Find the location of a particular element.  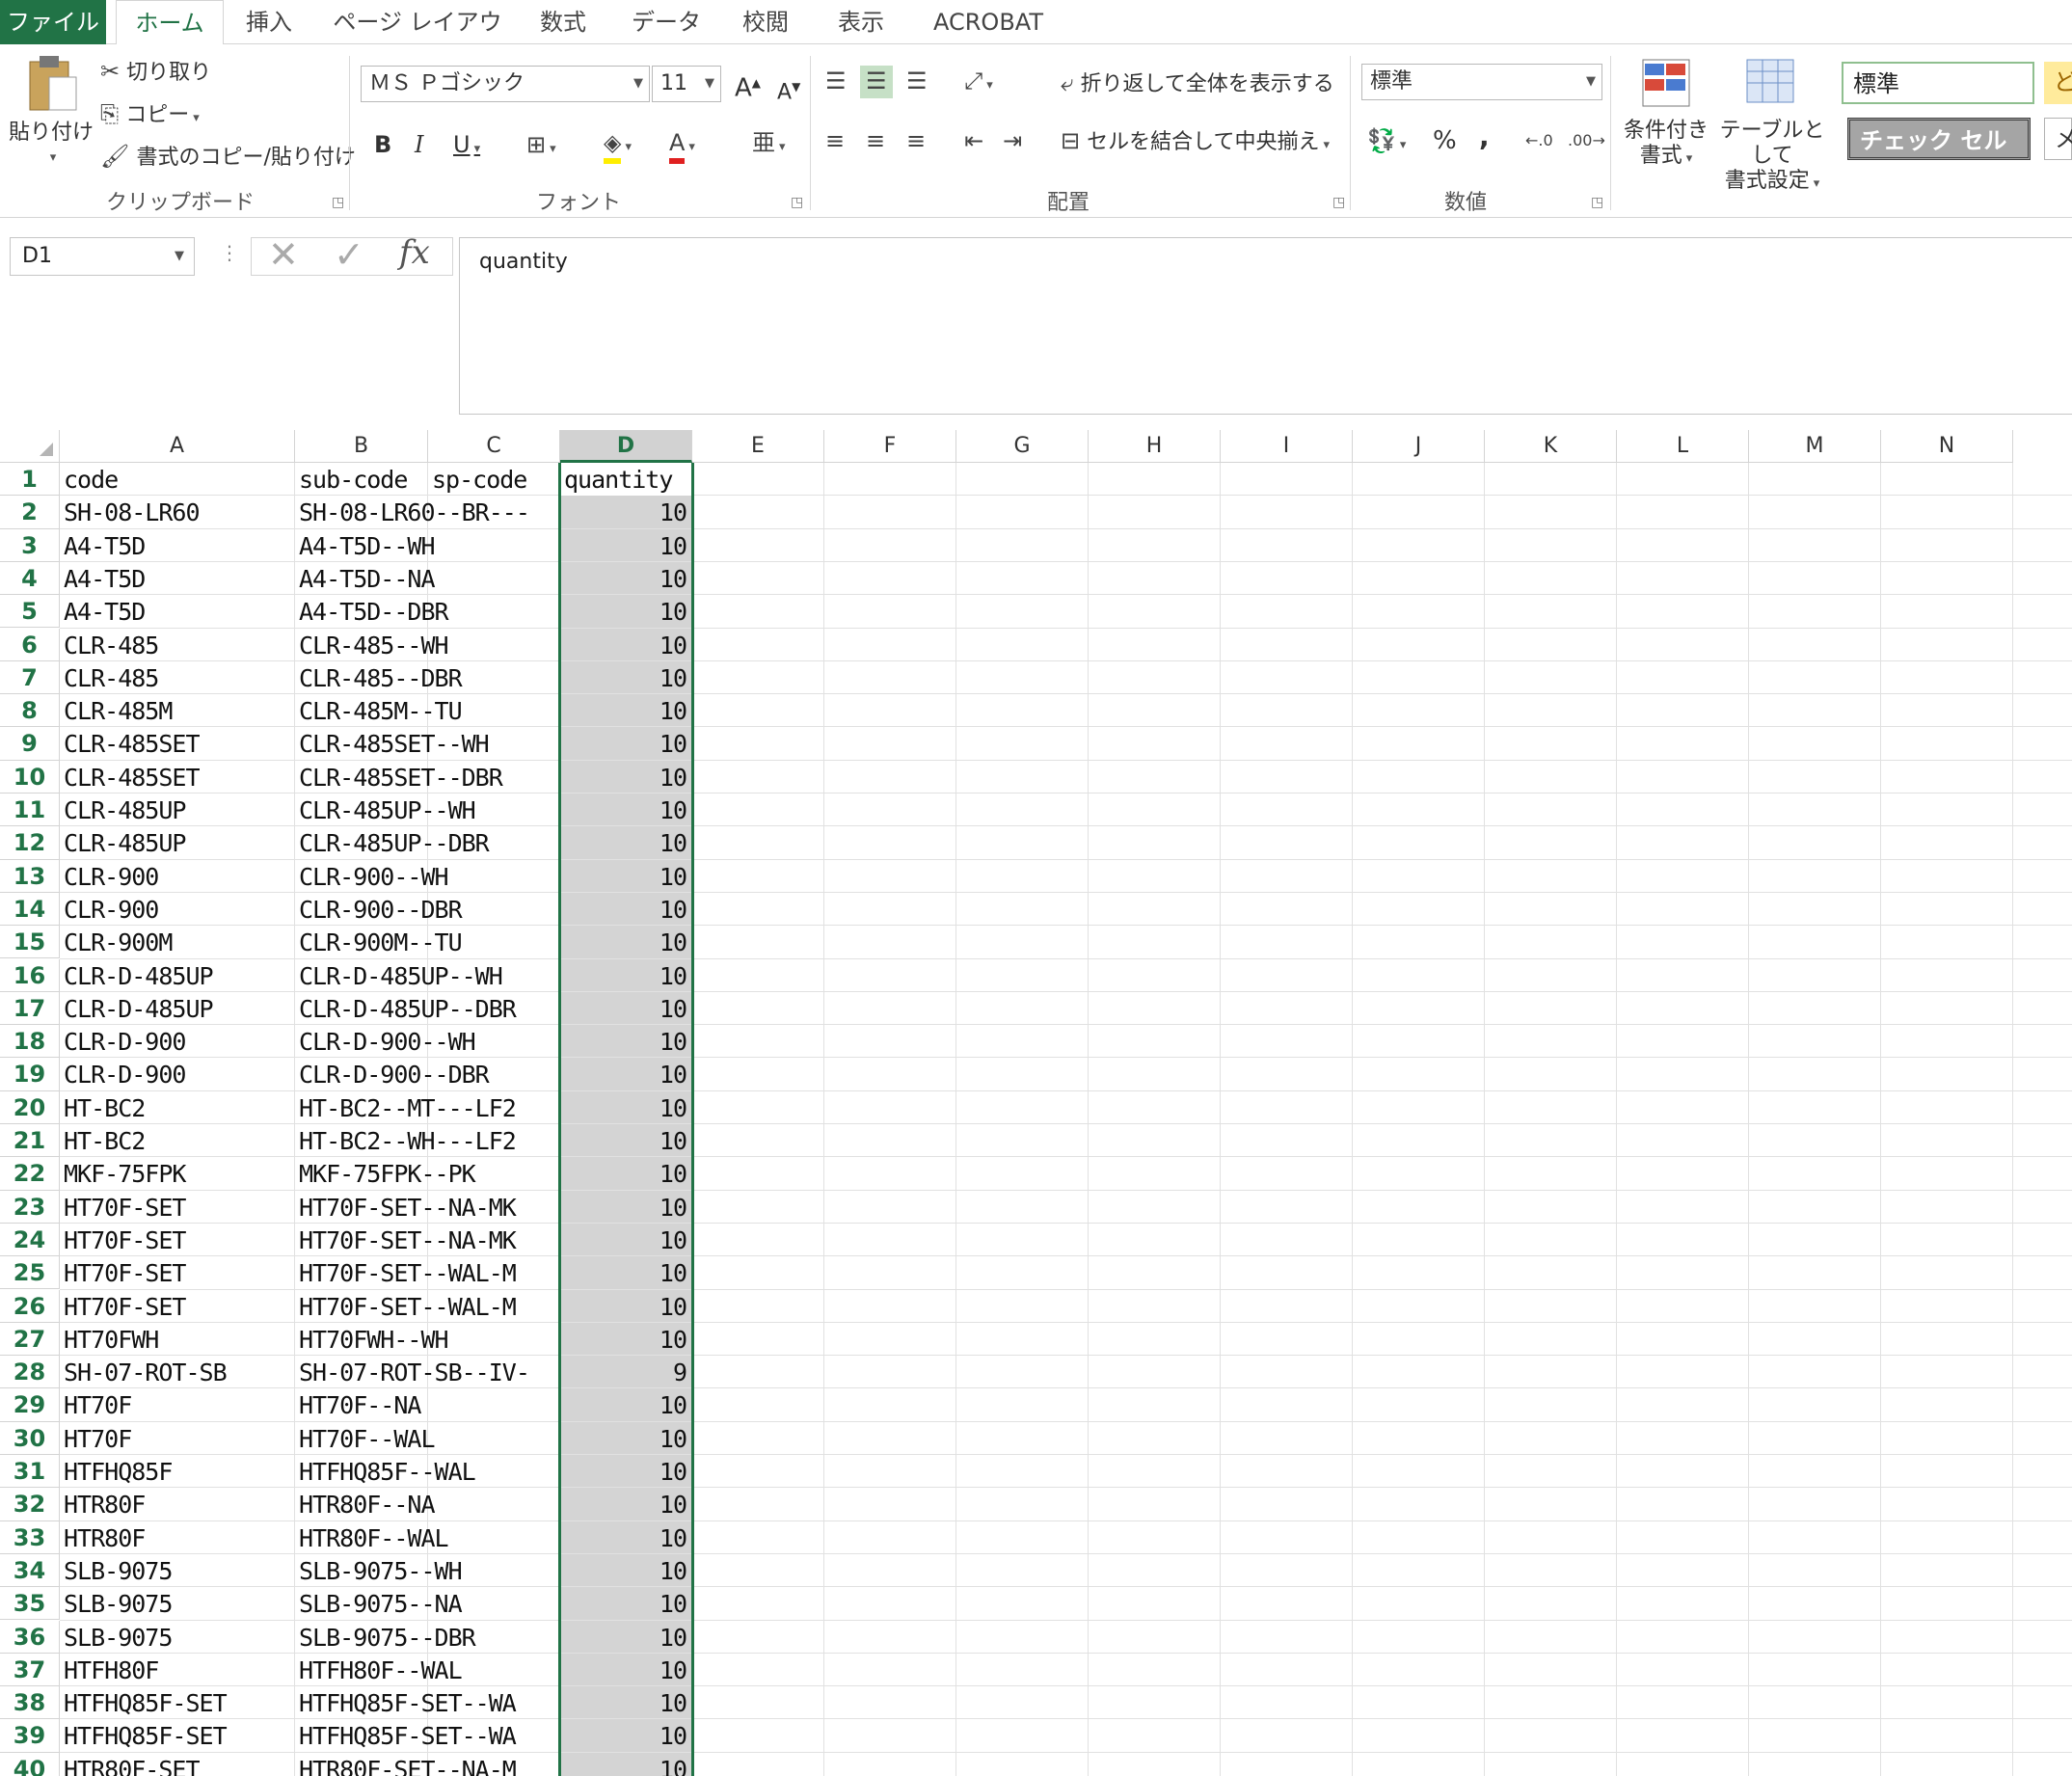

number-format-select: 標準 ▼ is located at coordinates (1481, 82).